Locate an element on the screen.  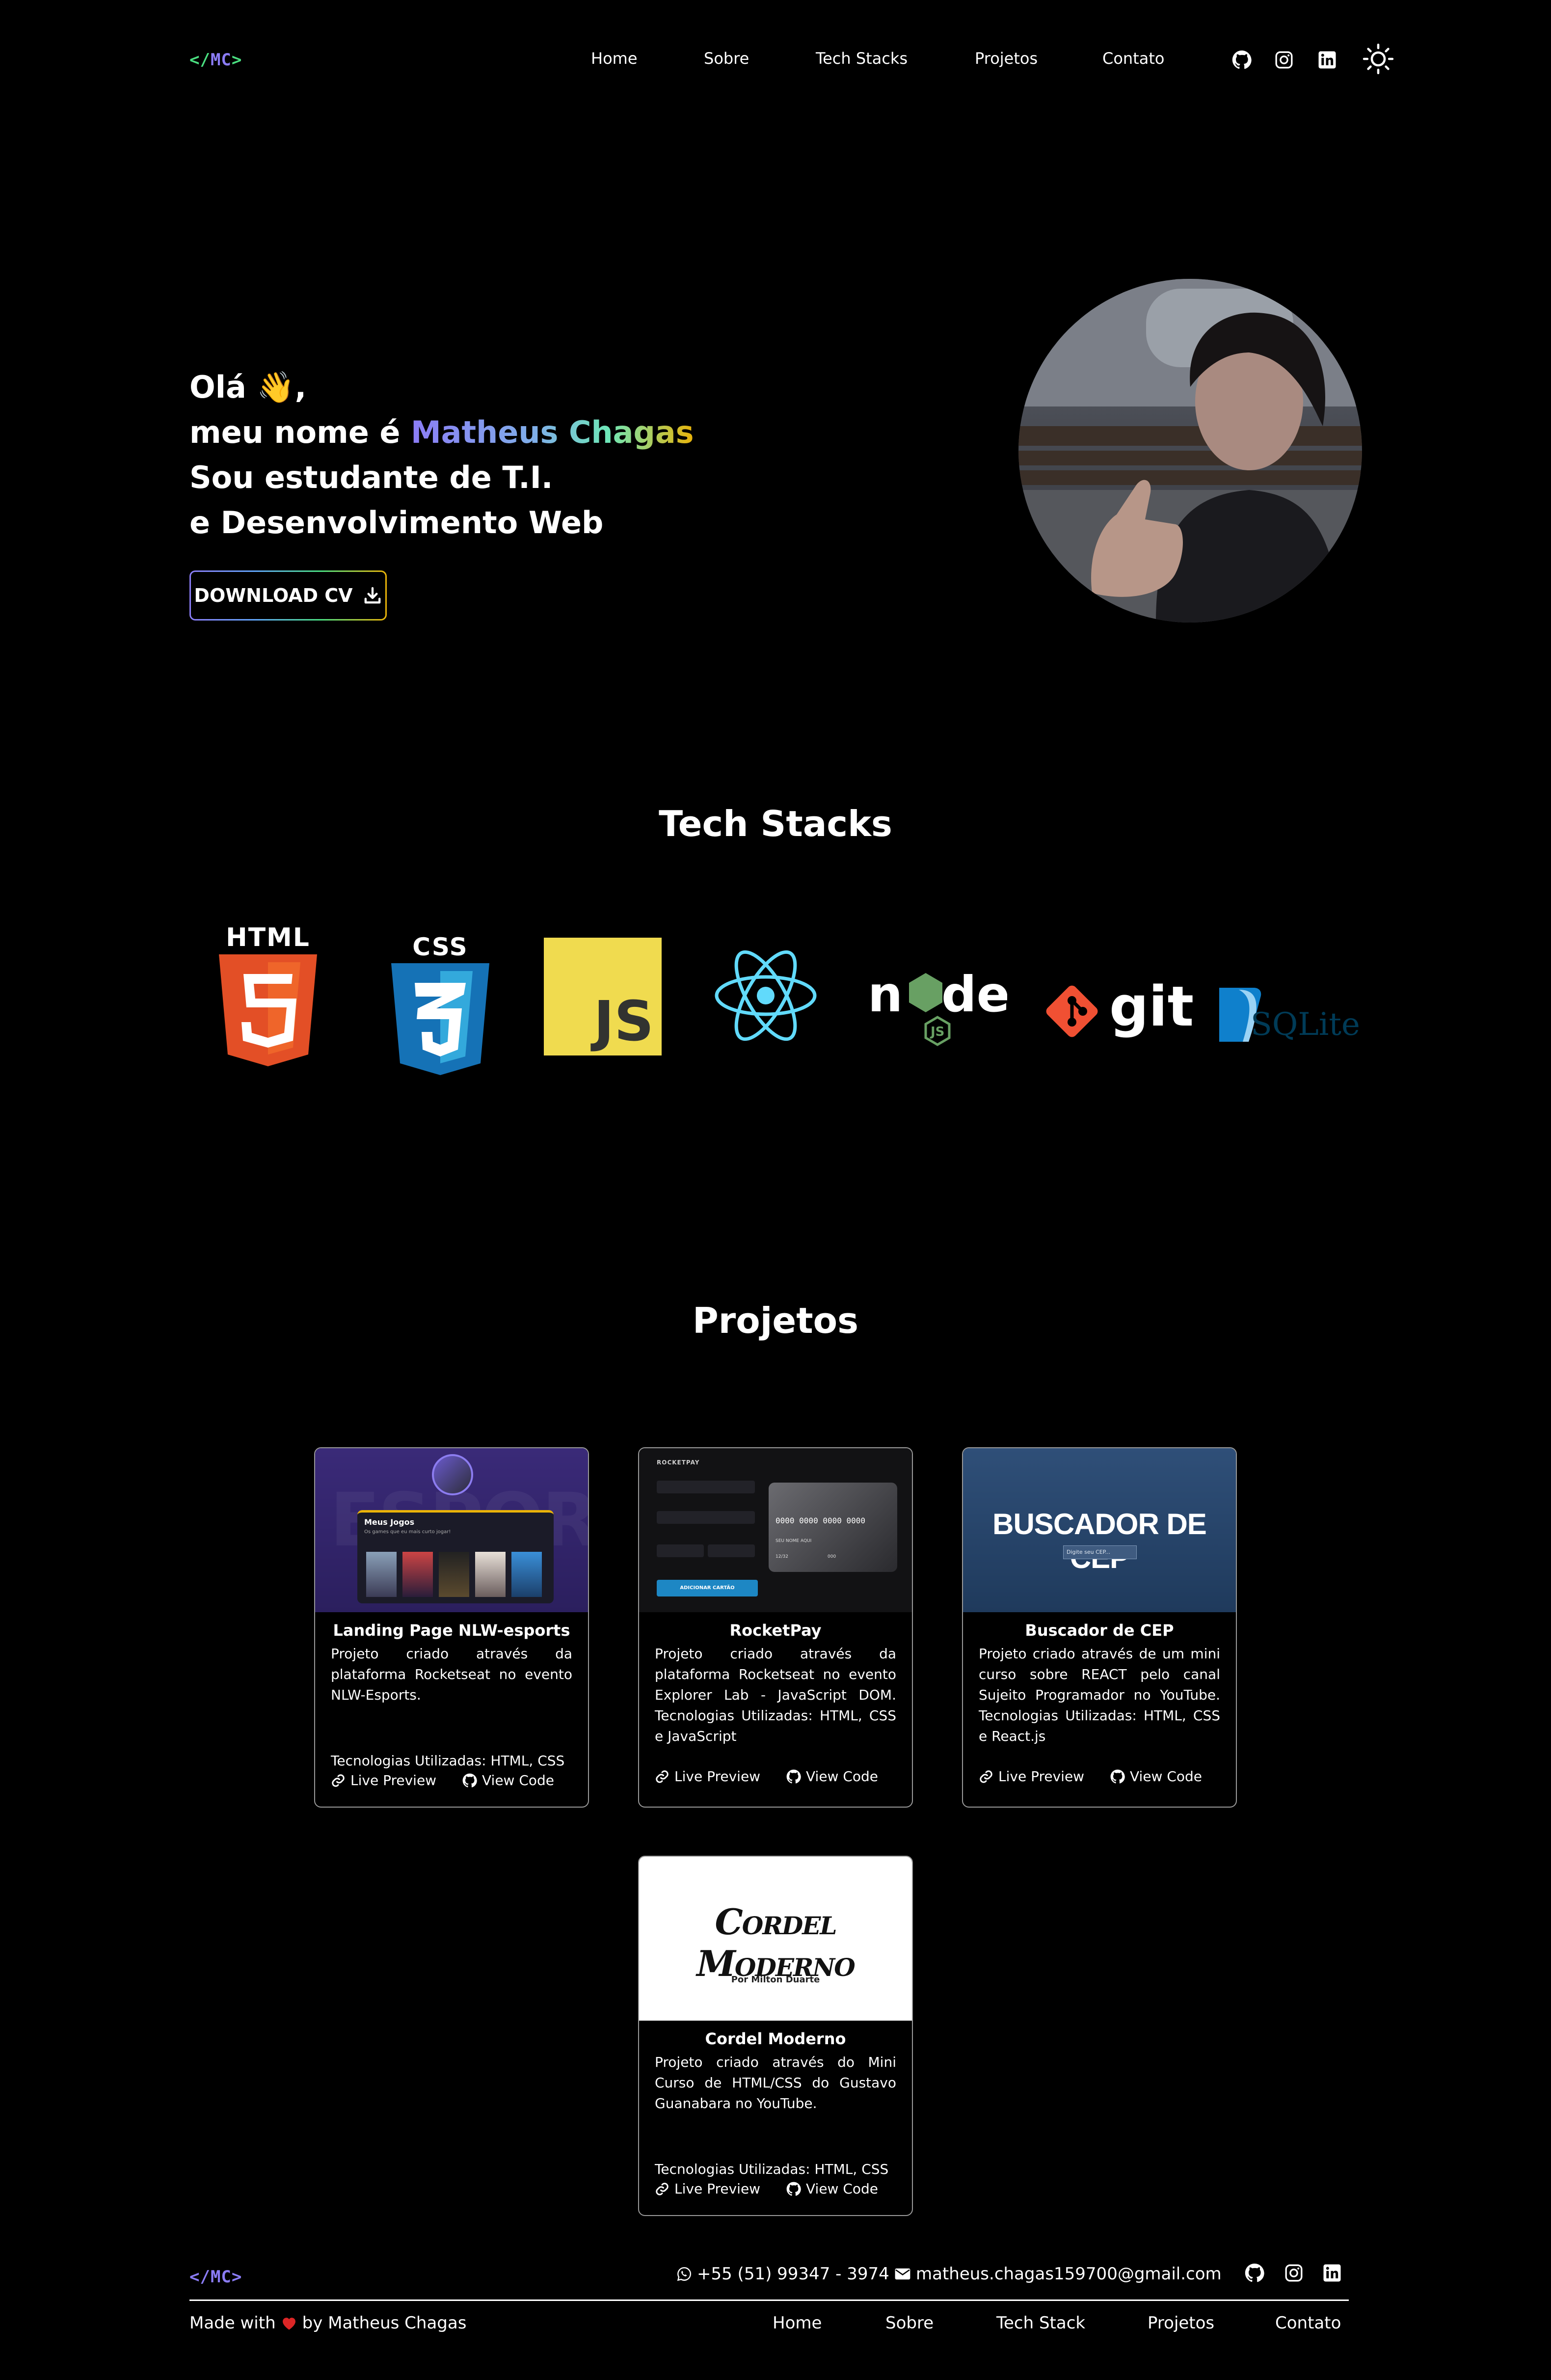
javascript-logo: JS is located at coordinates (603, 996).